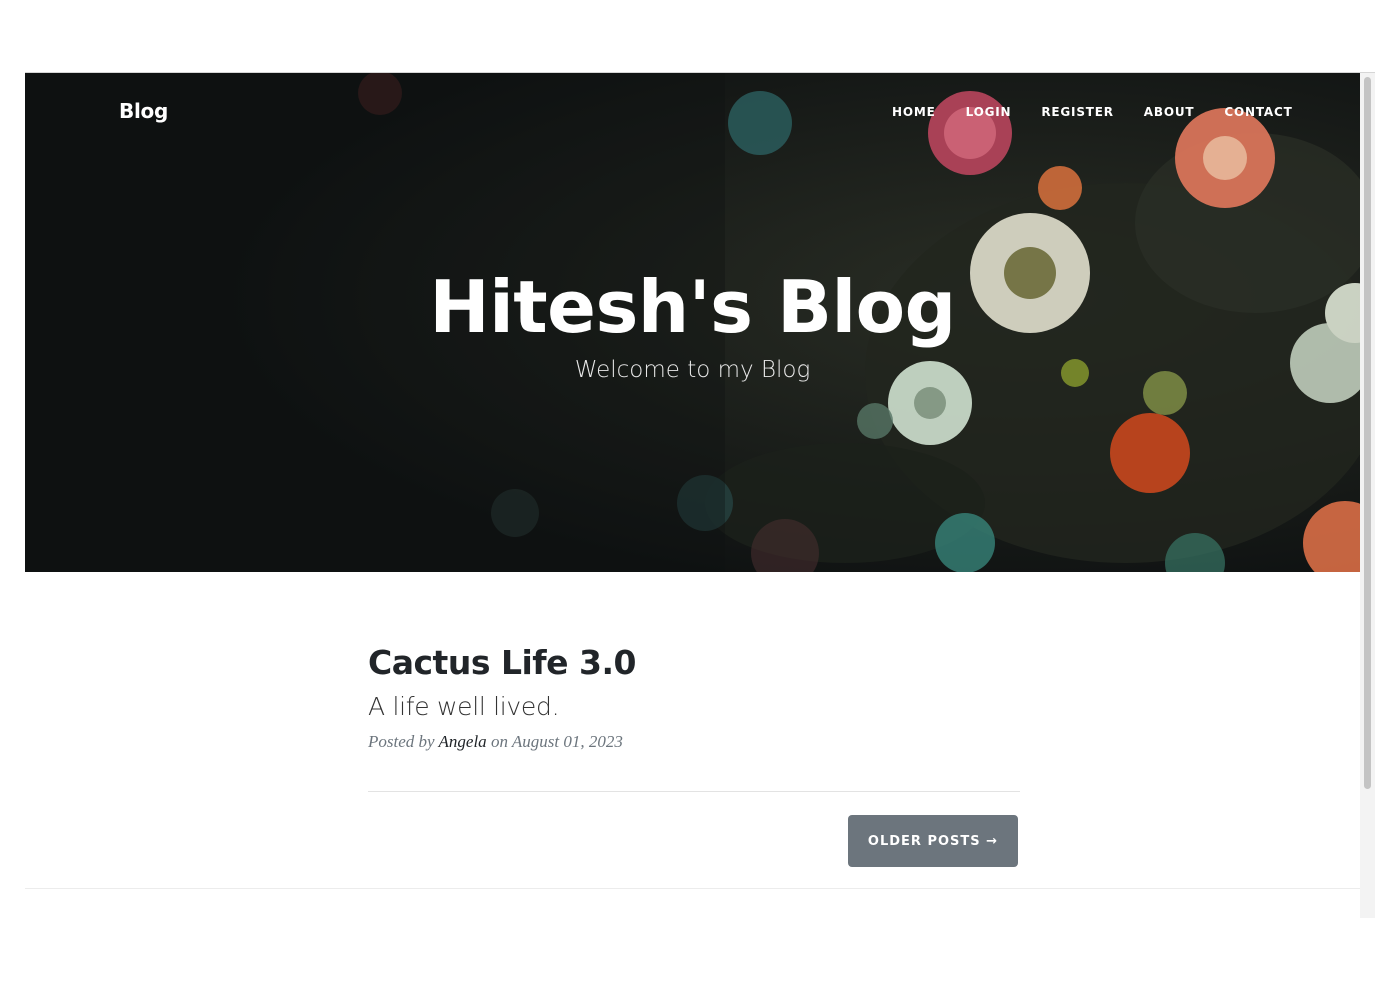 Image resolution: width=1400 pixels, height=989 pixels. What do you see at coordinates (143, 111) in the screenshot?
I see `nav-brand-link: Blog` at bounding box center [143, 111].